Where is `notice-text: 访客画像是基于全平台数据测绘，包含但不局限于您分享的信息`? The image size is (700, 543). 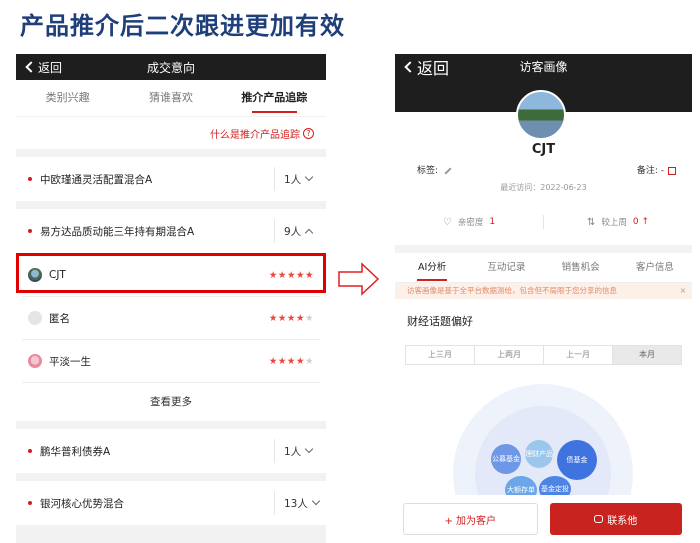 notice-text: 访客画像是基于全平台数据测绘，包含但不局限于您分享的信息 is located at coordinates (512, 290).